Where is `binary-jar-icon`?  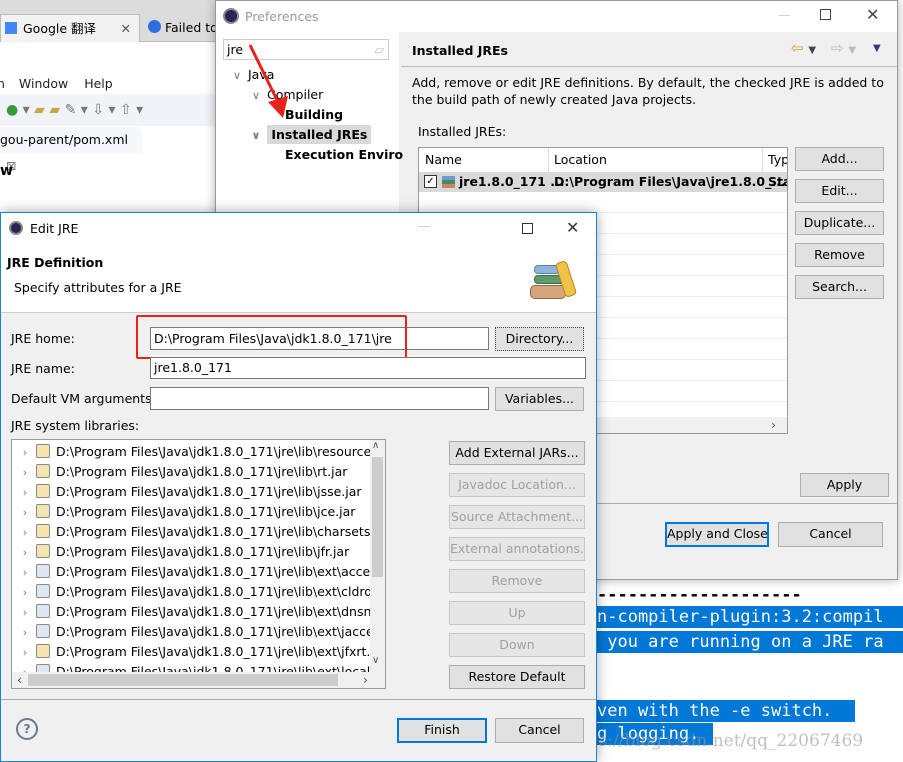
binary-jar-icon is located at coordinates (43, 591).